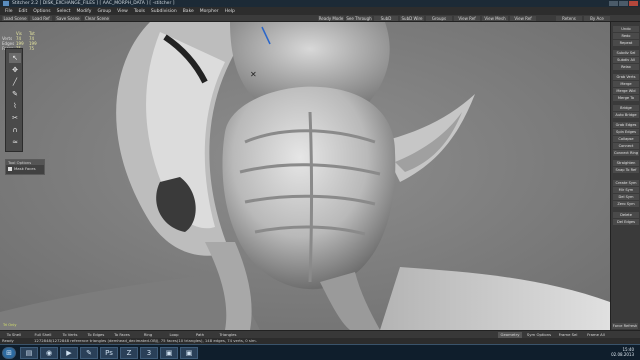  What do you see at coordinates (15, 82) in the screenshot?
I see `brush-icon: ╱` at bounding box center [15, 82].